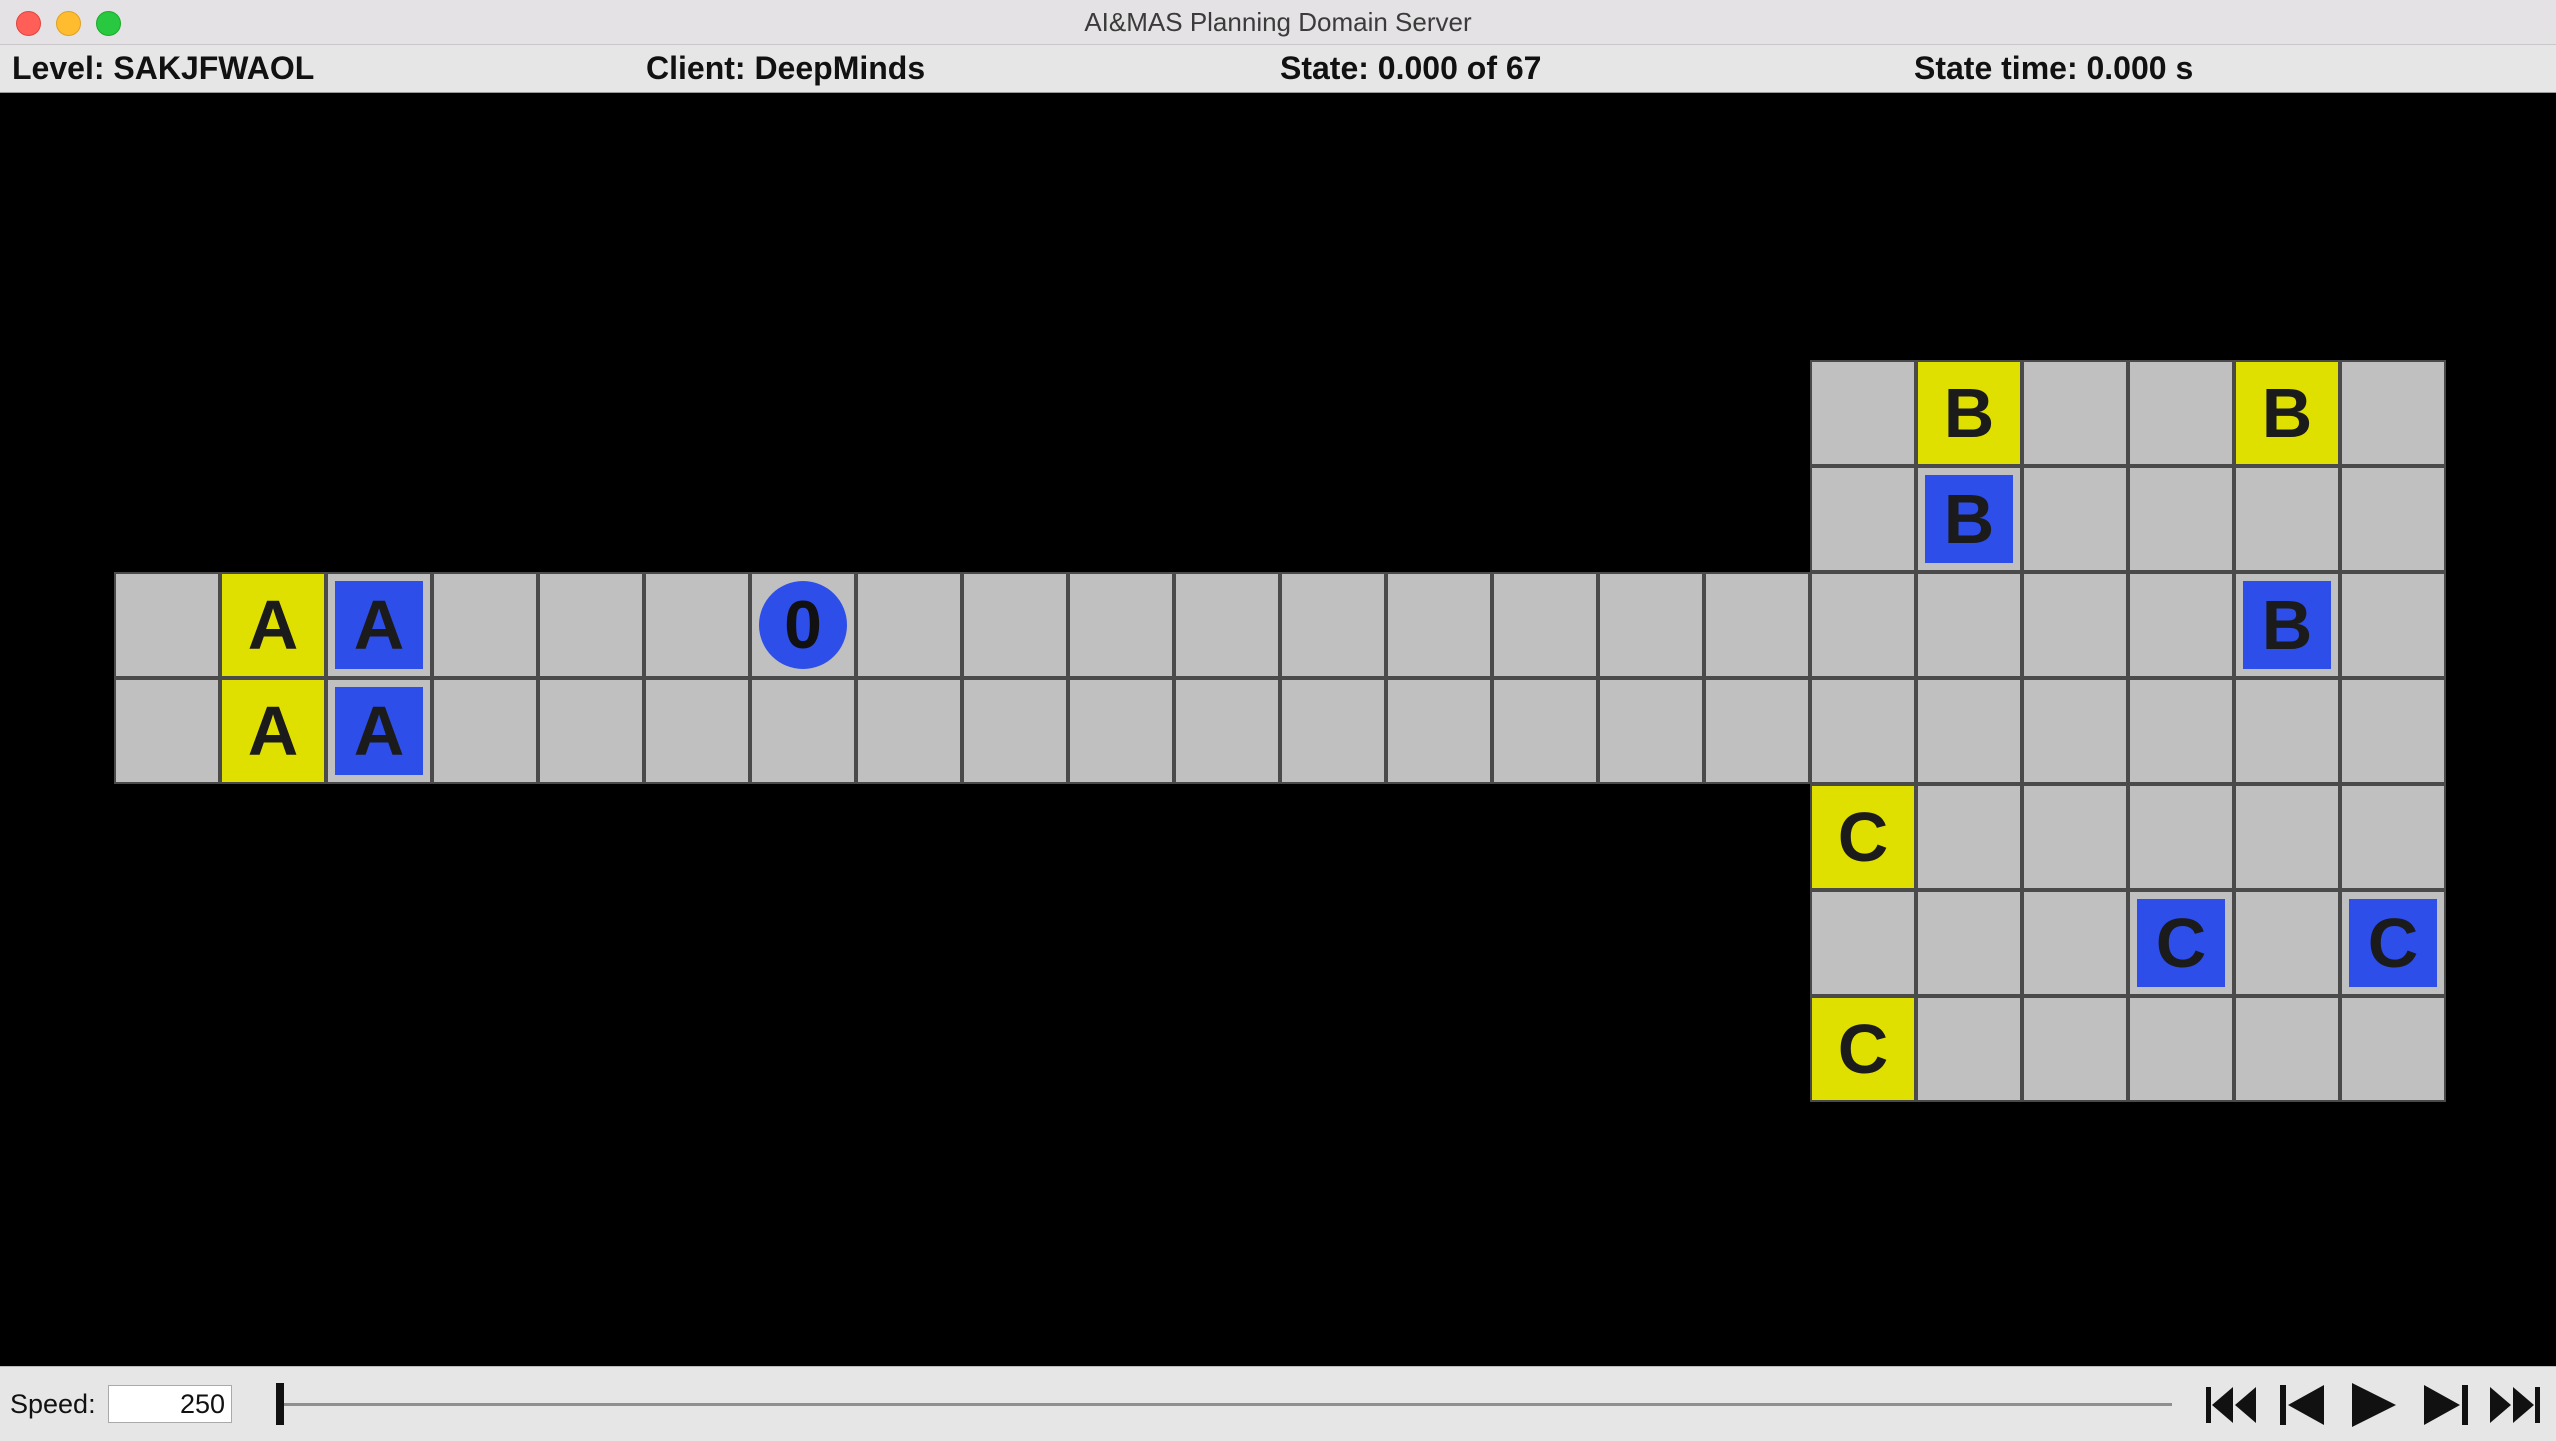 The width and height of the screenshot is (2556, 1441). Describe the element at coordinates (280, 1404) in the screenshot. I see `state-slider-thumb` at that location.